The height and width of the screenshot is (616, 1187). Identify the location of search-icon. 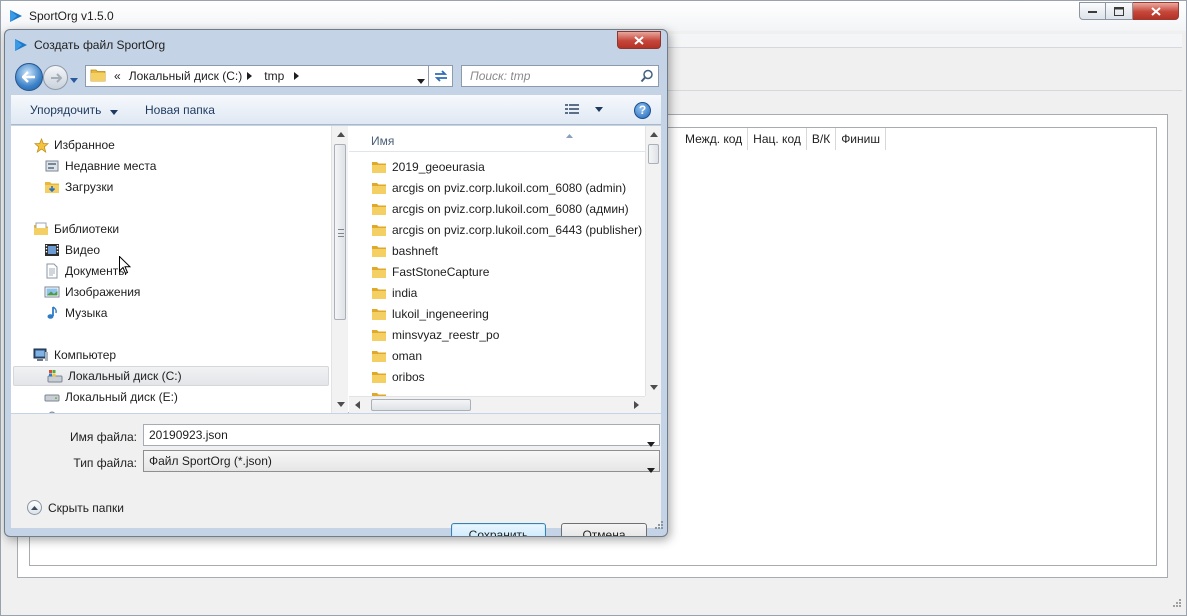
(647, 77).